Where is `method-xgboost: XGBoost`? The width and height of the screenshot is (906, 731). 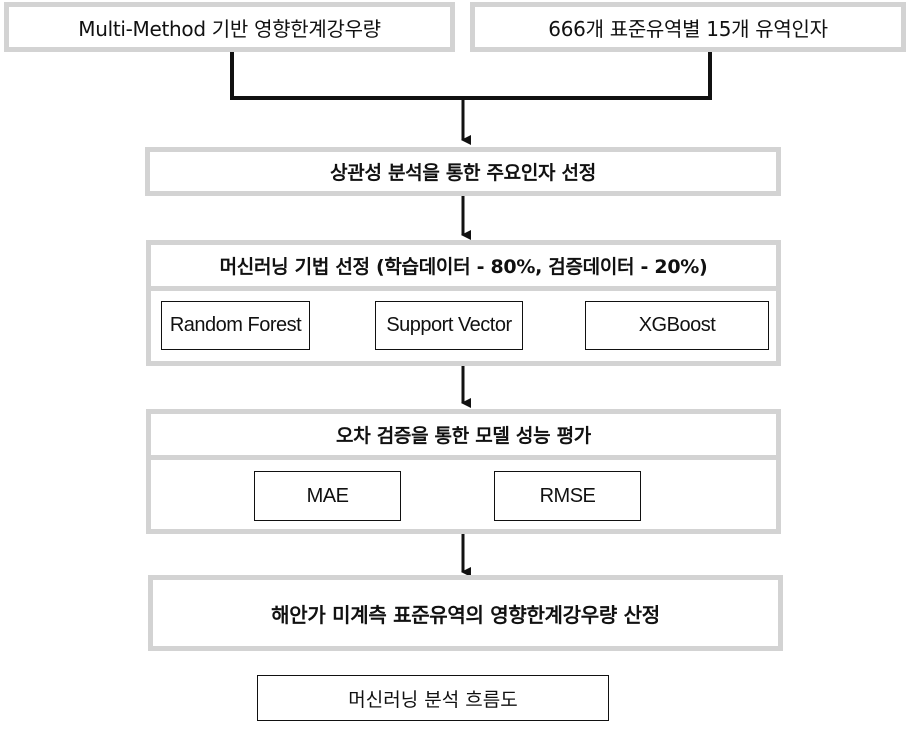
method-xgboost: XGBoost is located at coordinates (677, 325).